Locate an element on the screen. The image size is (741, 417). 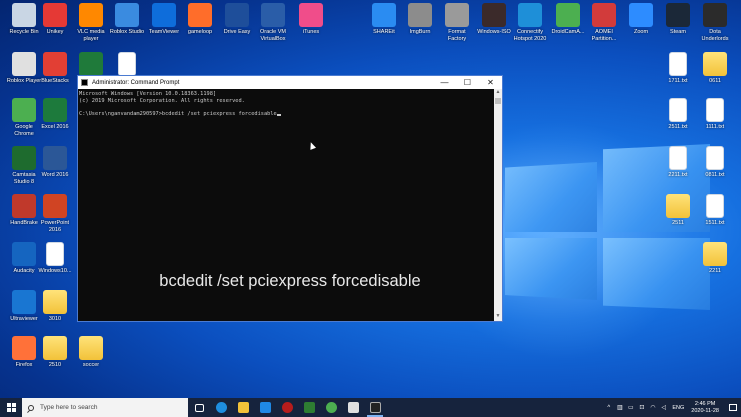
desktop-icon: Roblox Studio is located at coordinates (127, 19).